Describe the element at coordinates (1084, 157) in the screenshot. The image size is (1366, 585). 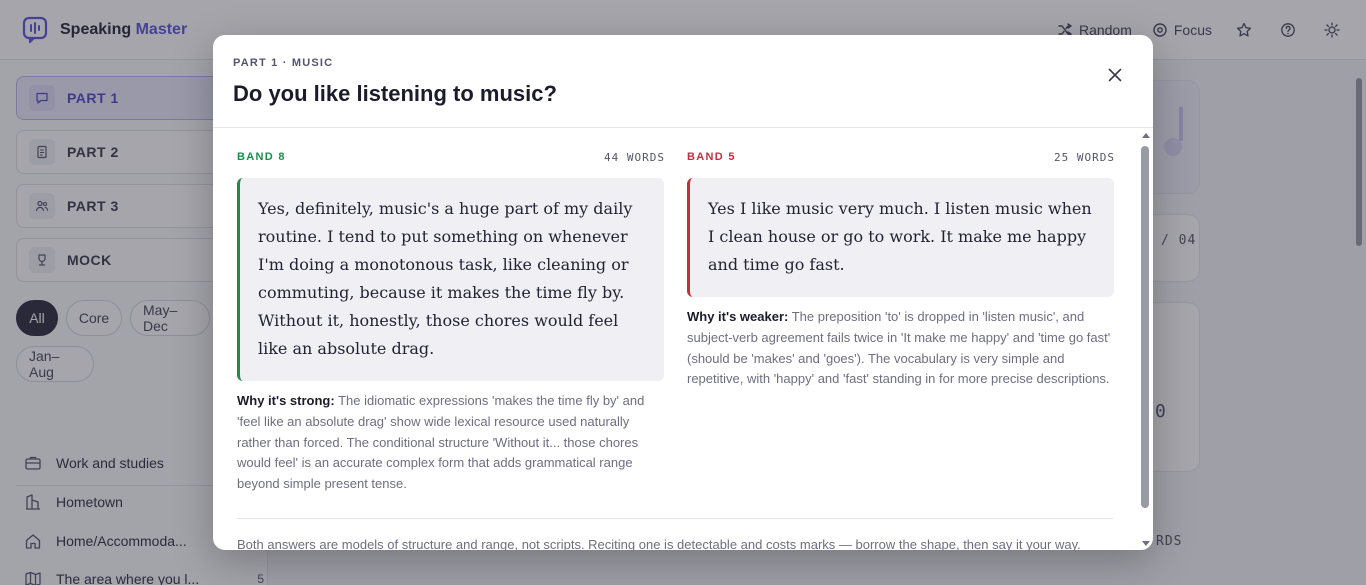
I see `band-5-word-count: 25 WORDS` at that location.